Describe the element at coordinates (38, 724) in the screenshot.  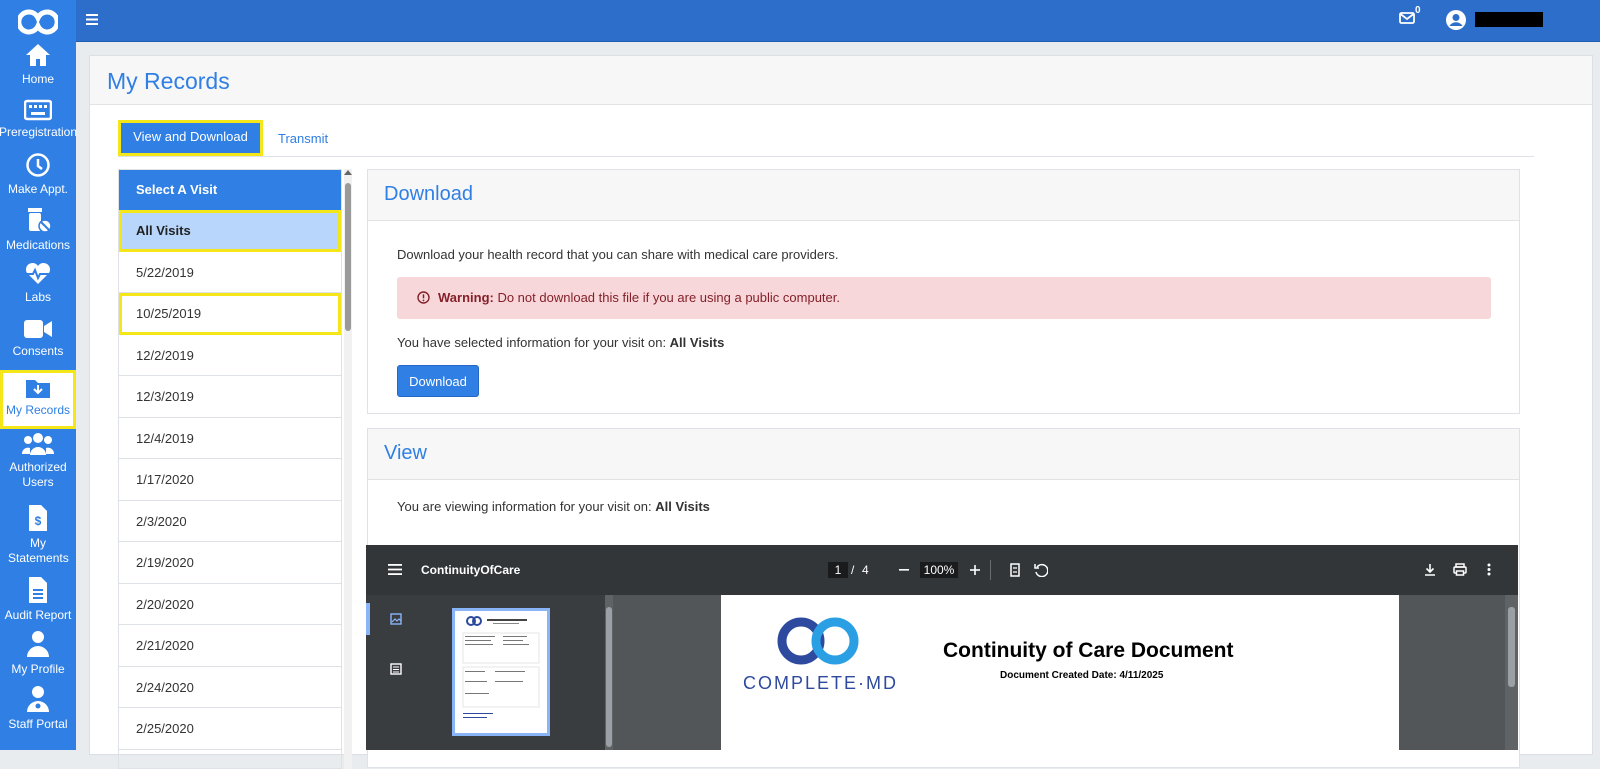
I see `sidebar-item-label: Staff Portal` at that location.